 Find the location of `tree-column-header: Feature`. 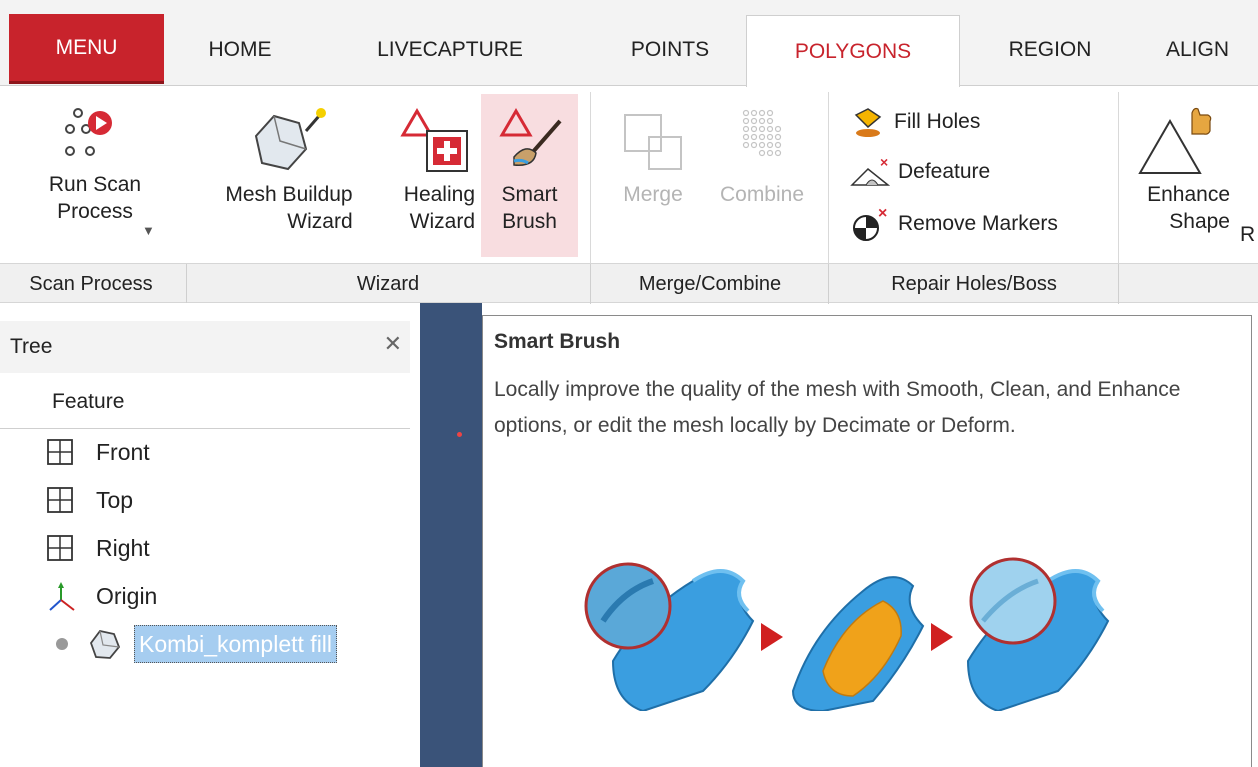

tree-column-header: Feature is located at coordinates (205, 402).